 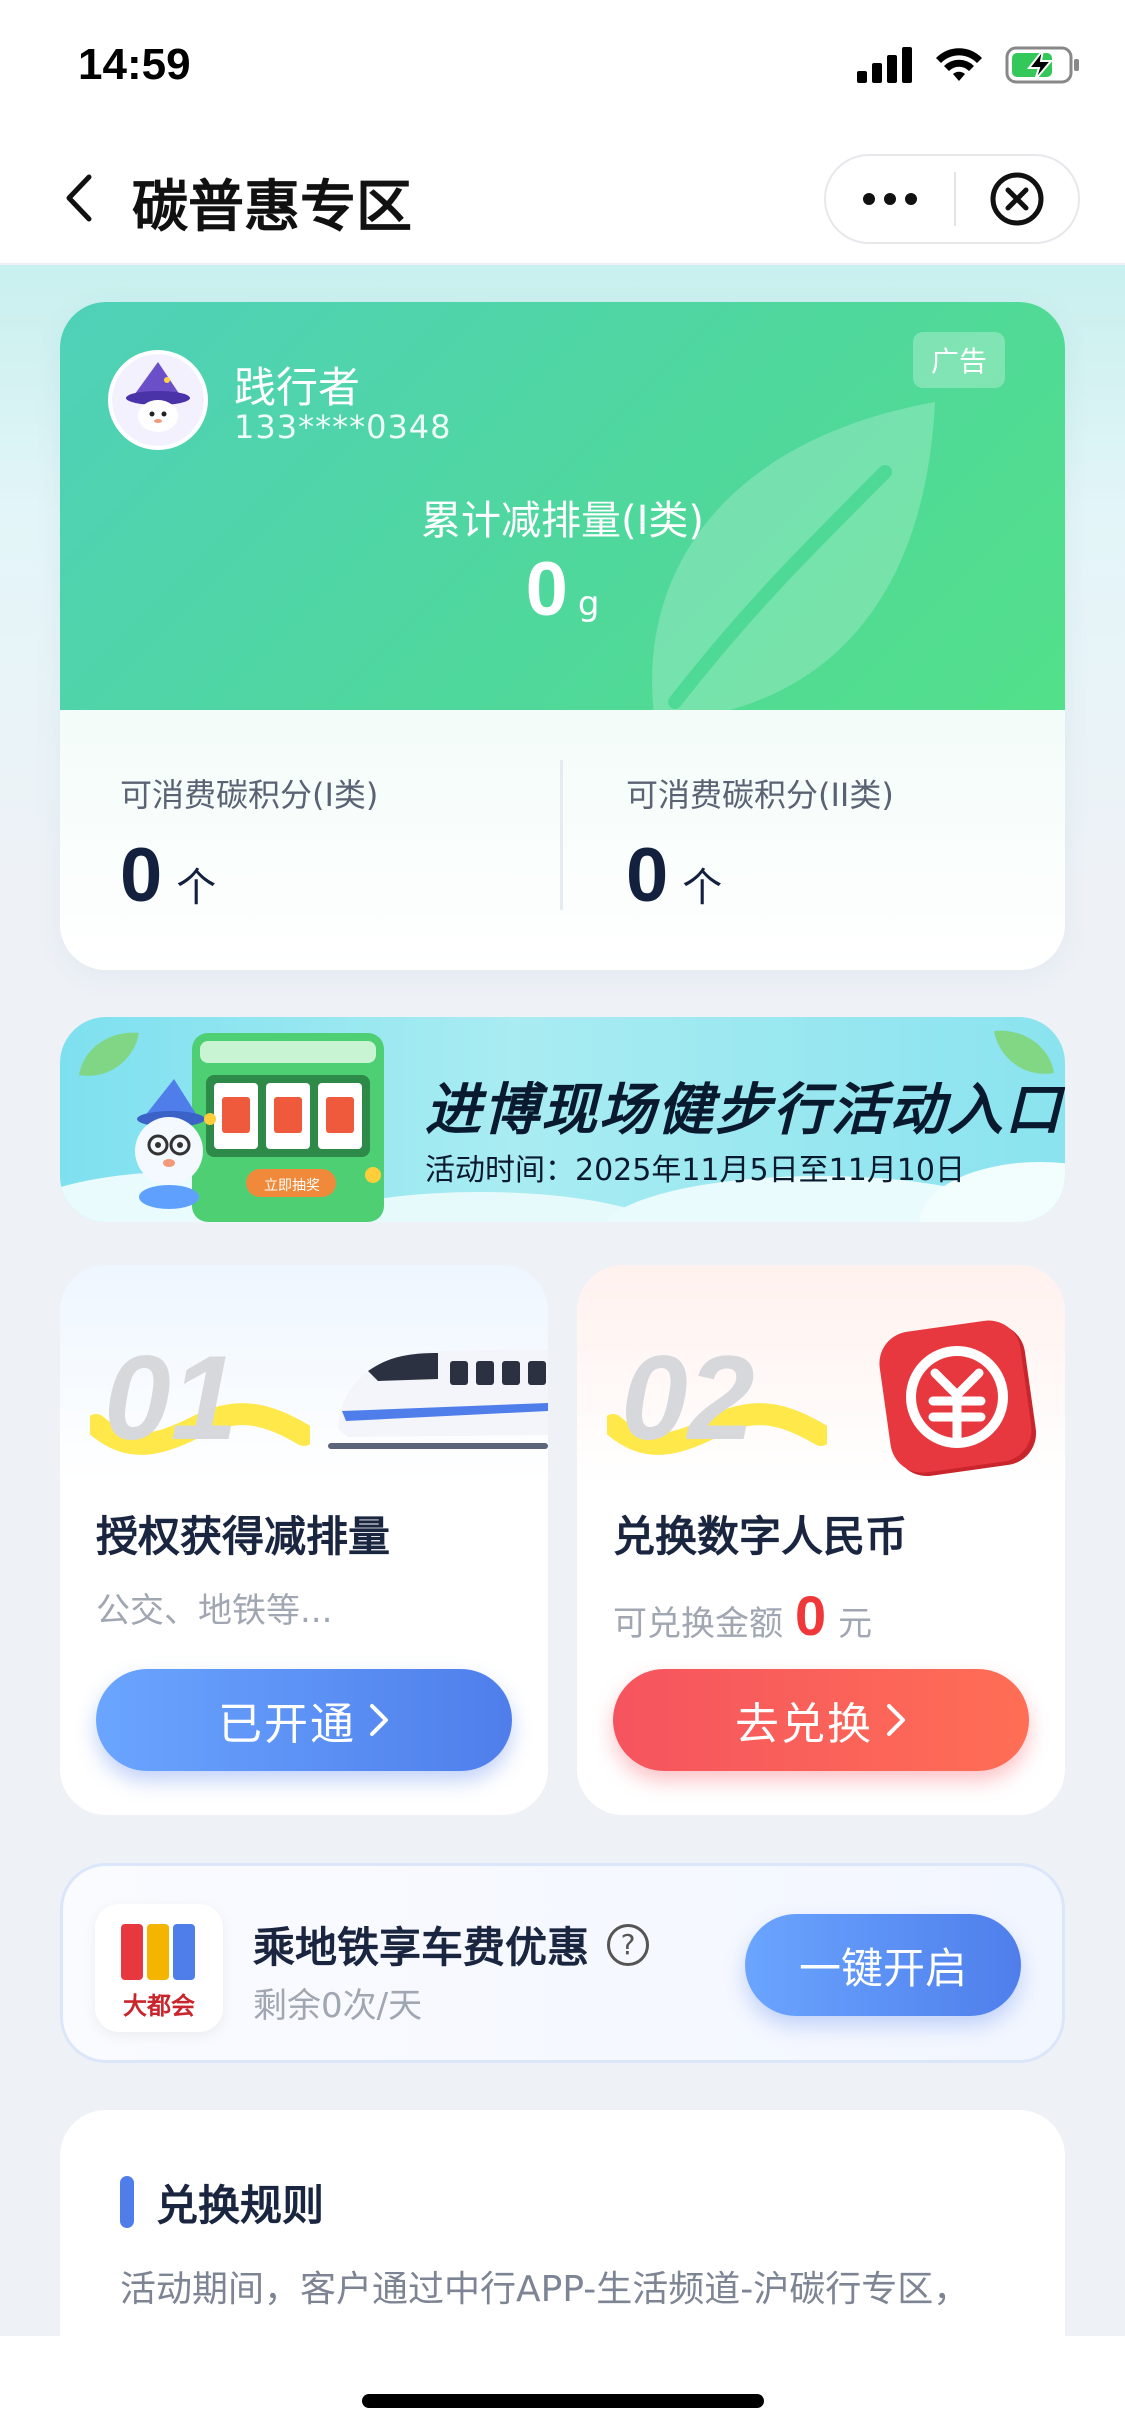 I want to click on event-banner: 立即抽奖 进博现场健步行活动入口 活动时间：2025年11月5日至11月10日, so click(x=562, y=1119).